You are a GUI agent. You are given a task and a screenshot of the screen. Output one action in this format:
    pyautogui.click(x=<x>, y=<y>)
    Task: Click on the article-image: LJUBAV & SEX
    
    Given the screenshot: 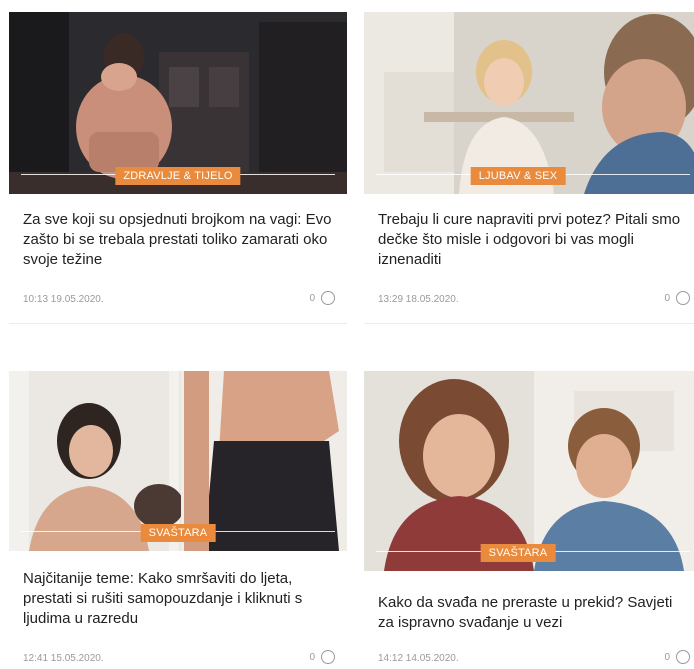 What is the action you would take?
    pyautogui.click(x=529, y=103)
    